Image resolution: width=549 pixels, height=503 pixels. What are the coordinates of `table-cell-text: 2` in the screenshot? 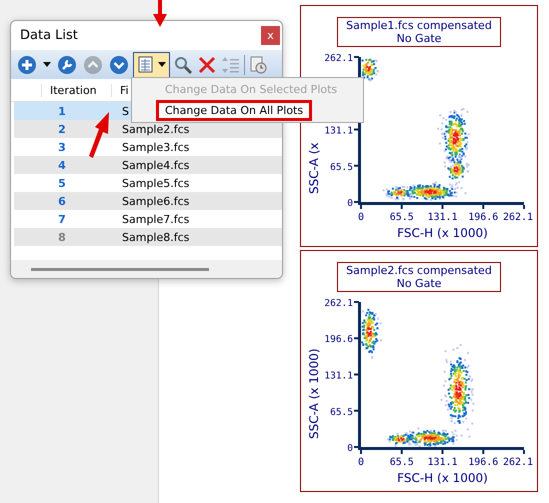 It's located at (62, 129).